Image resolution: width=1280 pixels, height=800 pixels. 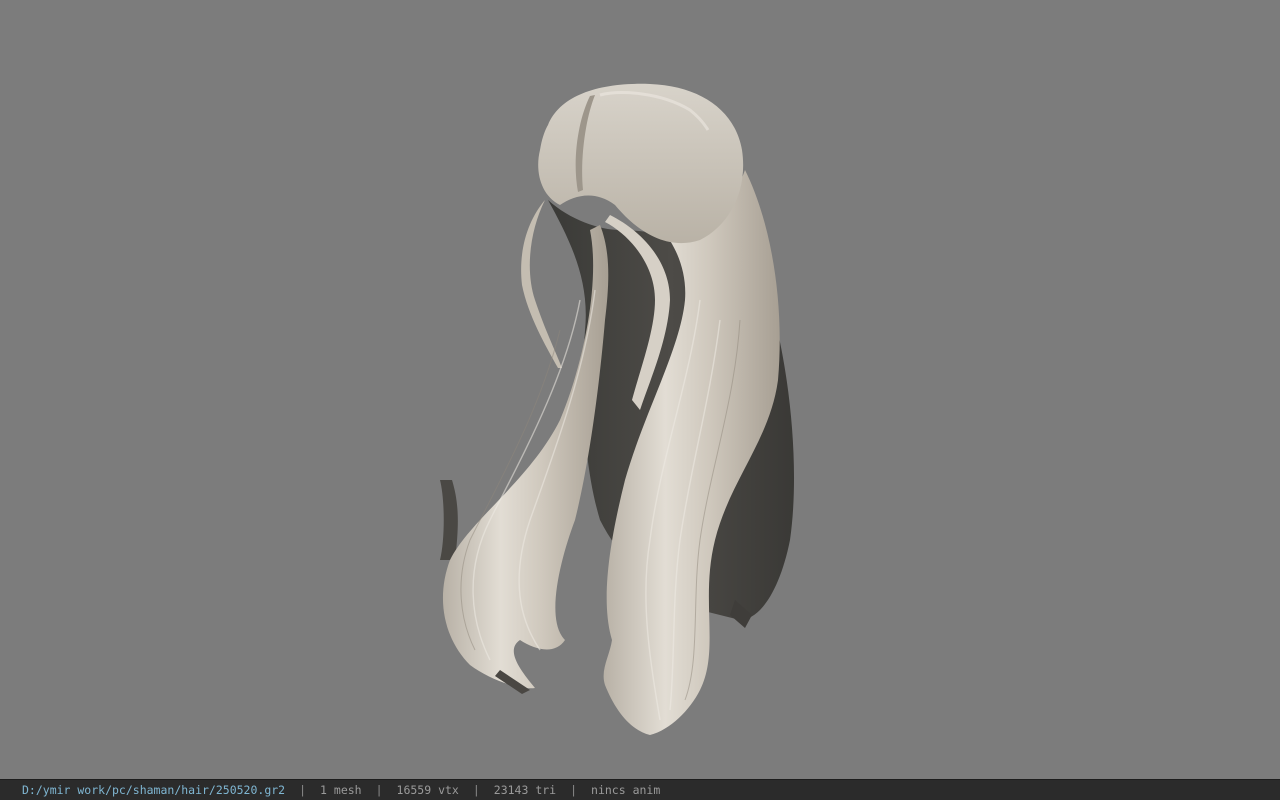 I want to click on file-path: D:/ymir work/pc/shaman/hair/250520.gr2, so click(x=154, y=790).